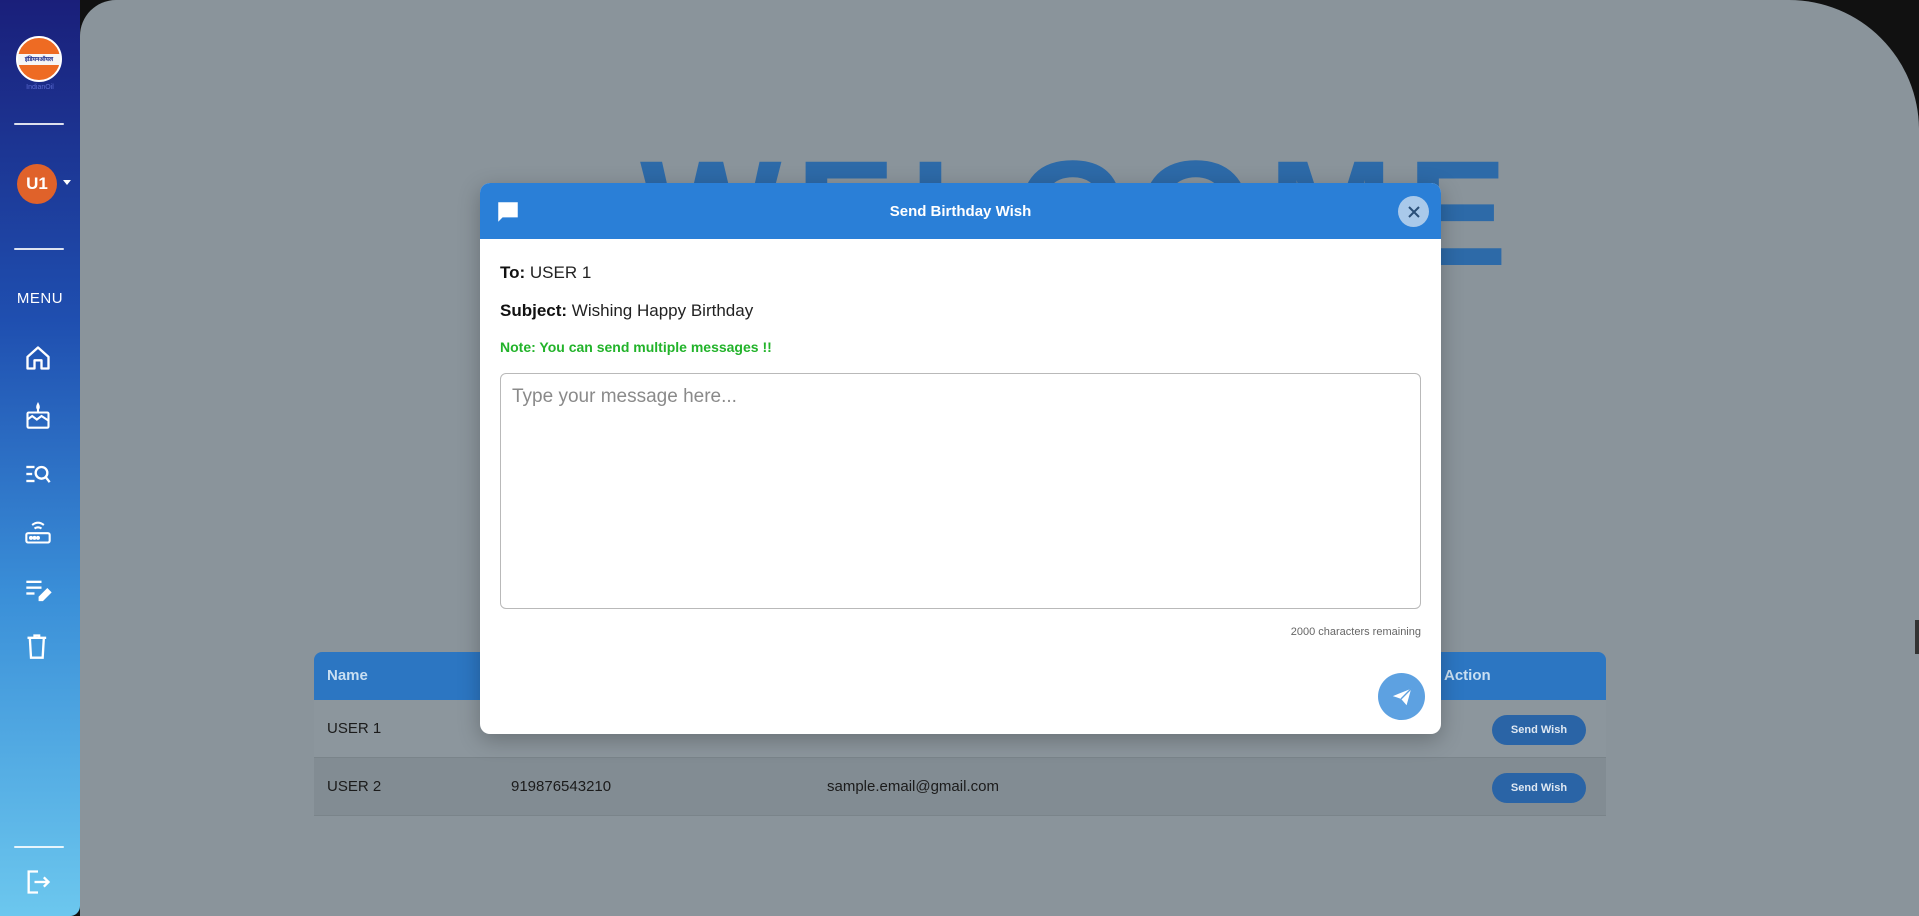 This screenshot has width=1919, height=916. I want to click on dialog-title: Send Birthday Wish, so click(960, 211).